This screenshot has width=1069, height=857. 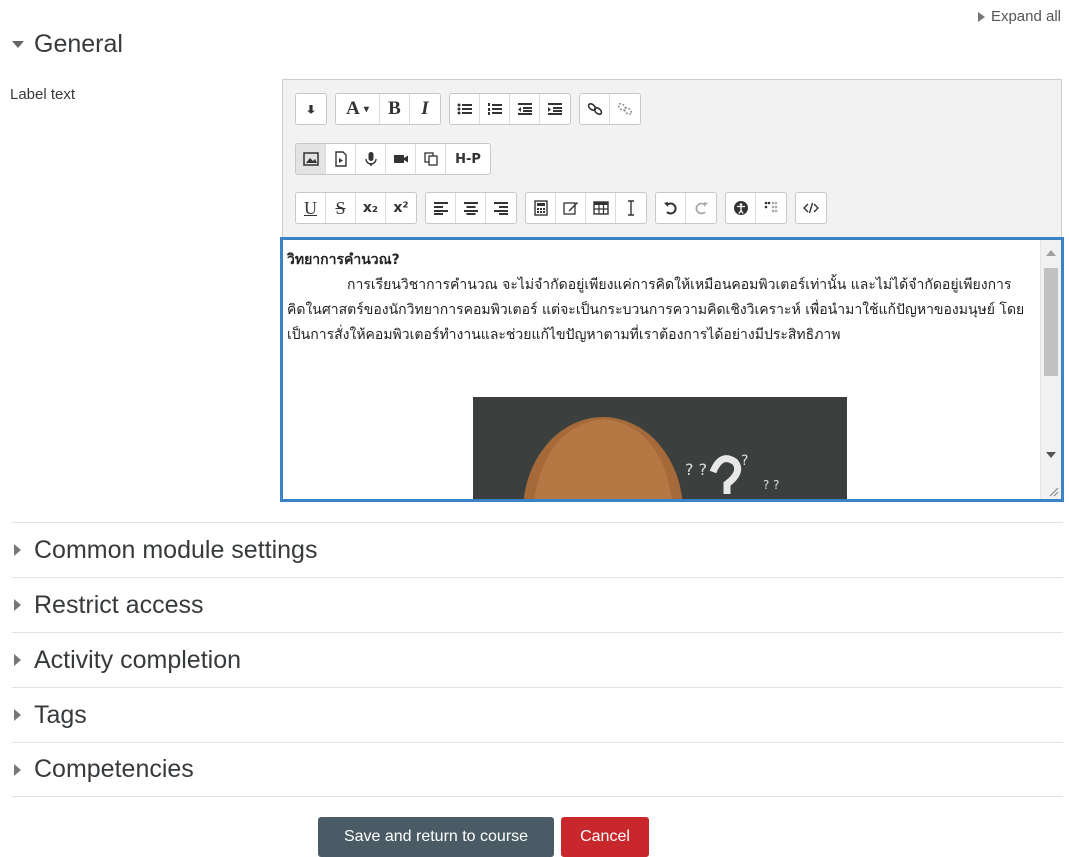 I want to click on section-tags: Tags, so click(x=537, y=714).